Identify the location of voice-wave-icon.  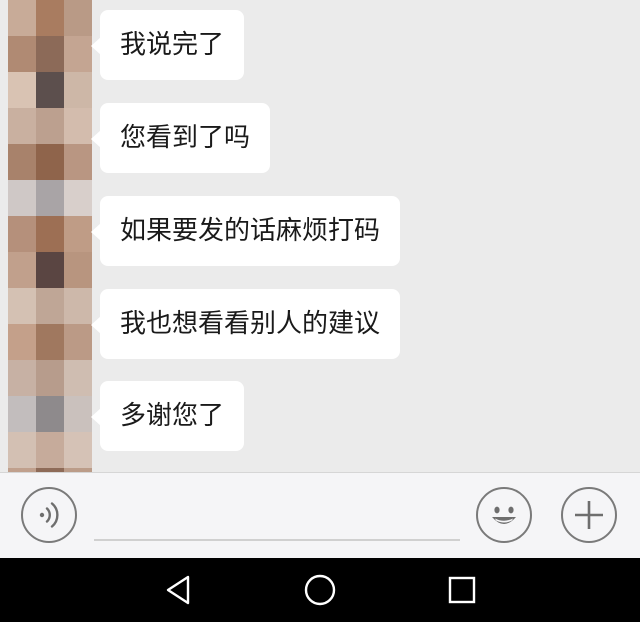
(49, 515).